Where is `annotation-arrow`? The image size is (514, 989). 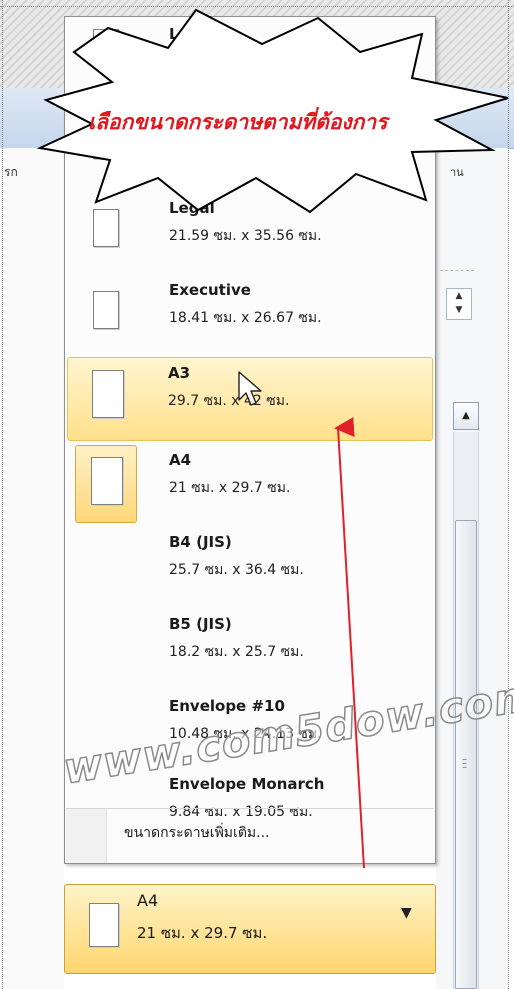 annotation-arrow is located at coordinates (349, 643).